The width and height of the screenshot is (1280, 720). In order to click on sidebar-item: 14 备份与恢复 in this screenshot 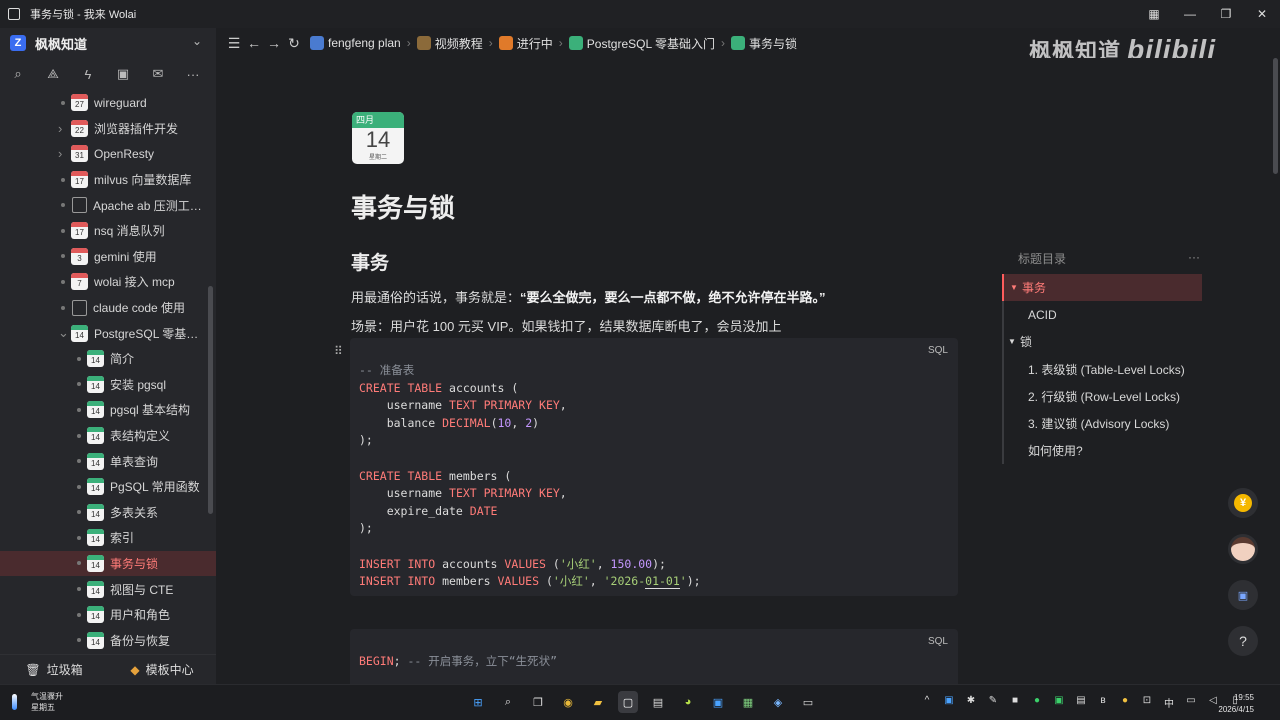, I will do `click(108, 640)`.